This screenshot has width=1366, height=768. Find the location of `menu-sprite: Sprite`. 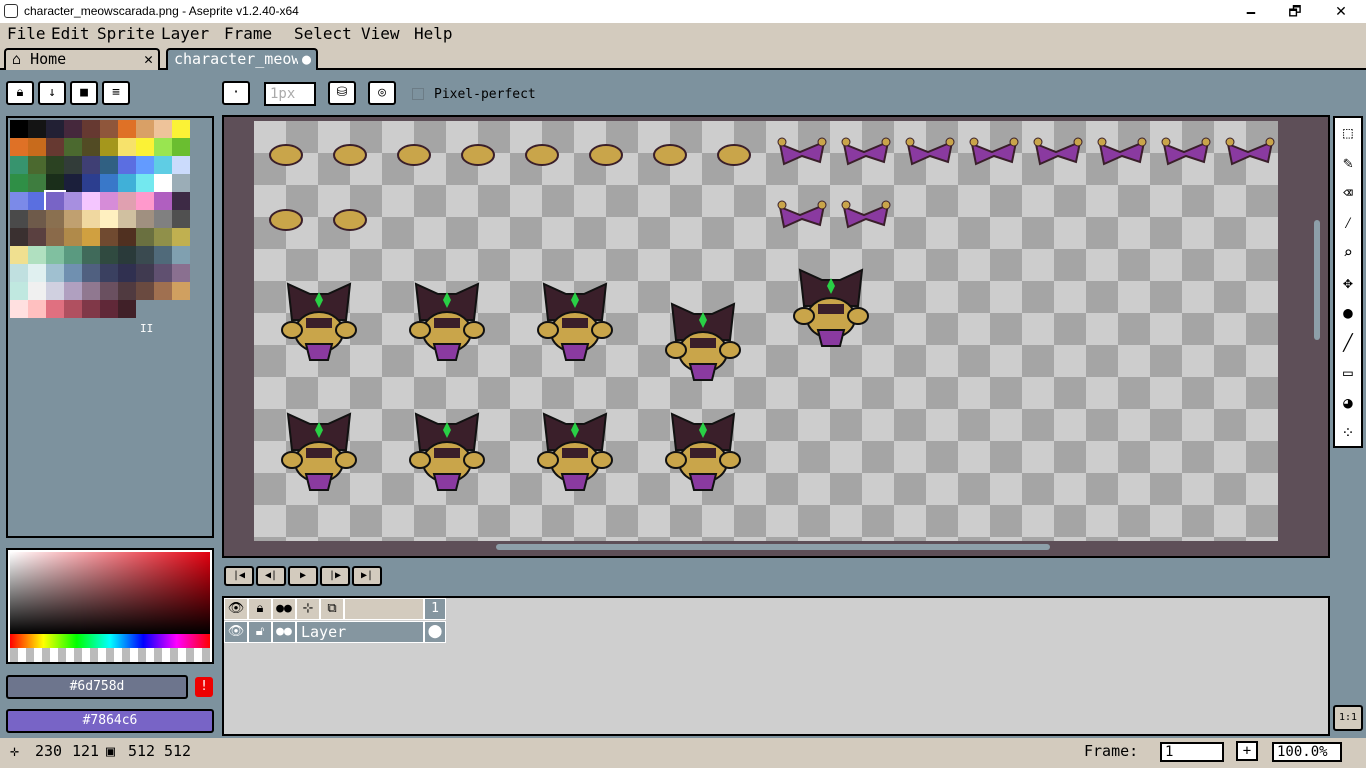

menu-sprite: Sprite is located at coordinates (126, 33).